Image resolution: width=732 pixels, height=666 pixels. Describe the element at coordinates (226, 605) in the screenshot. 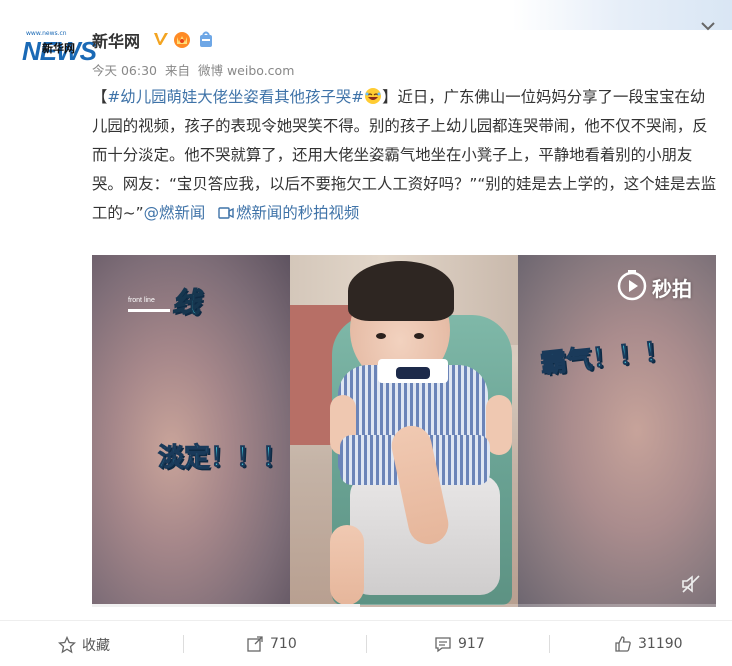

I see `video-progress-fill` at that location.